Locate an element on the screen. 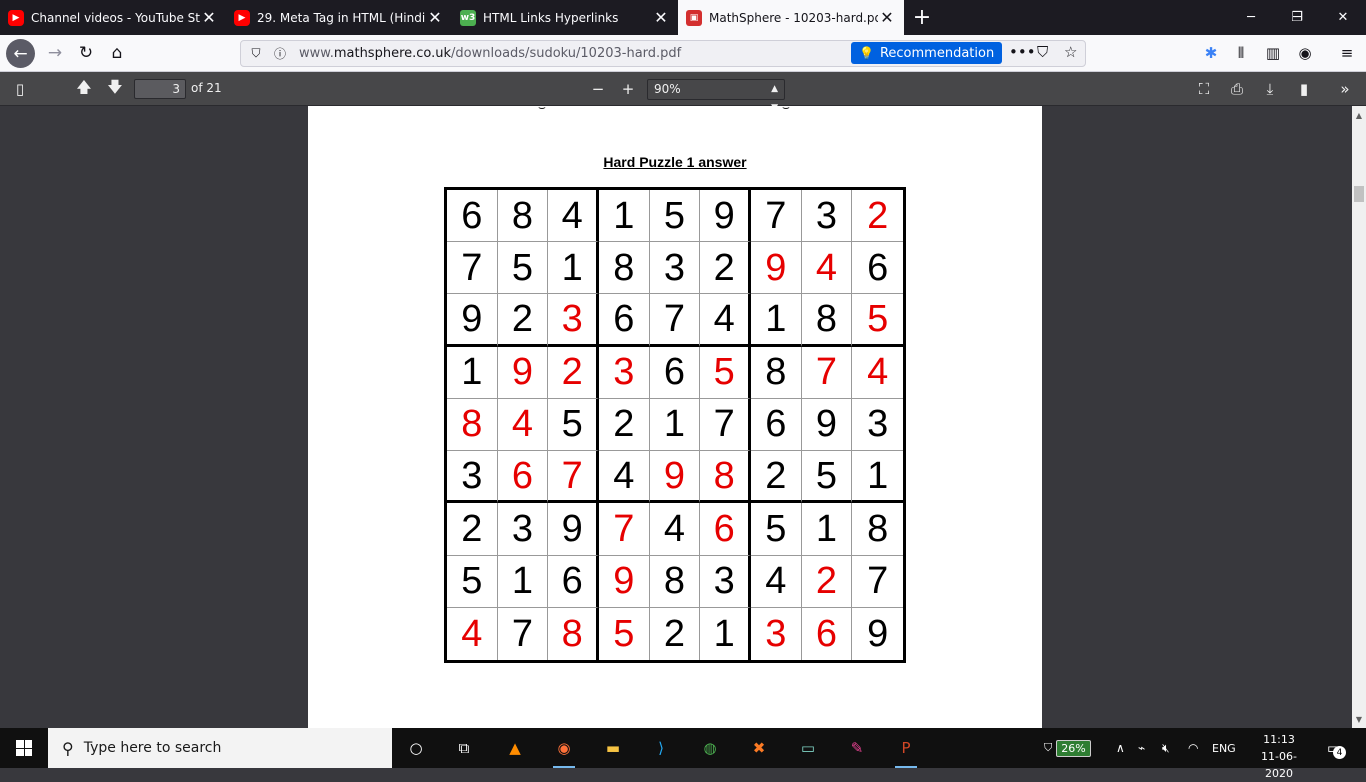 The height and width of the screenshot is (782, 1366). pdf-toolbar: ▯ 🡅 🡇 3 of 21 − + 90% ▲▼ ⛶ ⎙ ⤓ ▮ » is located at coordinates (683, 92).